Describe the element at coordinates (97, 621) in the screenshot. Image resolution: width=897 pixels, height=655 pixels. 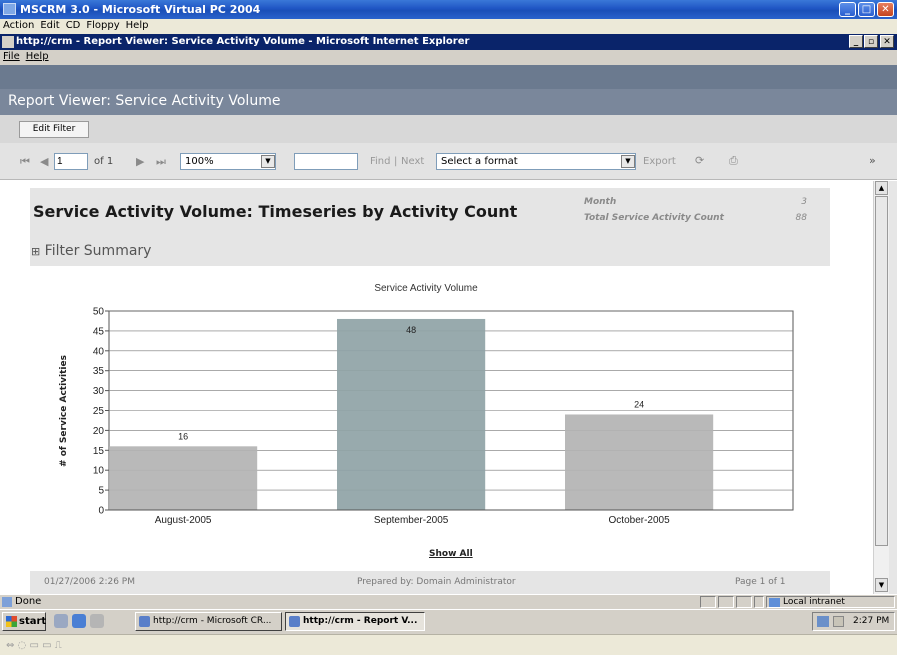
I see `media-player-icon` at that location.